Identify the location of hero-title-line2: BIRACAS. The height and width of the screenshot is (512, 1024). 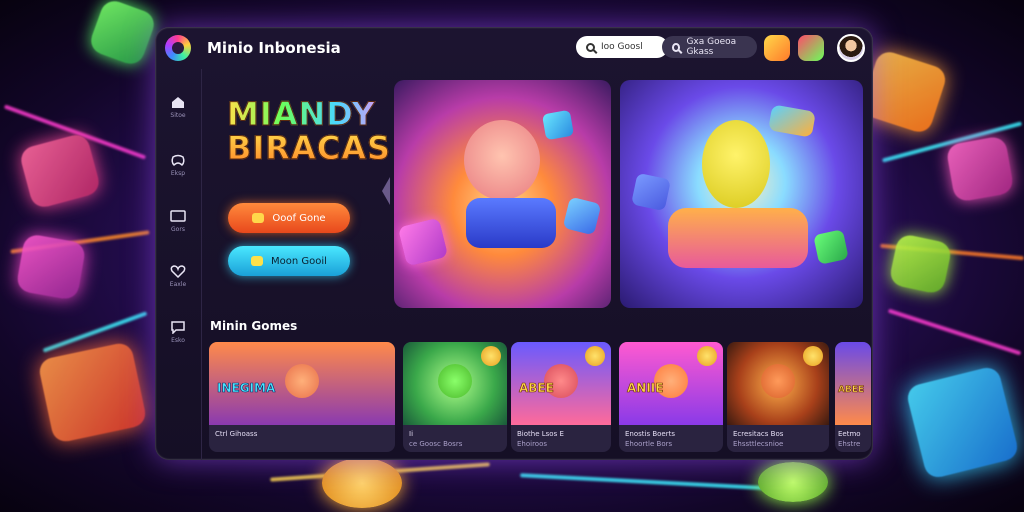
(309, 148).